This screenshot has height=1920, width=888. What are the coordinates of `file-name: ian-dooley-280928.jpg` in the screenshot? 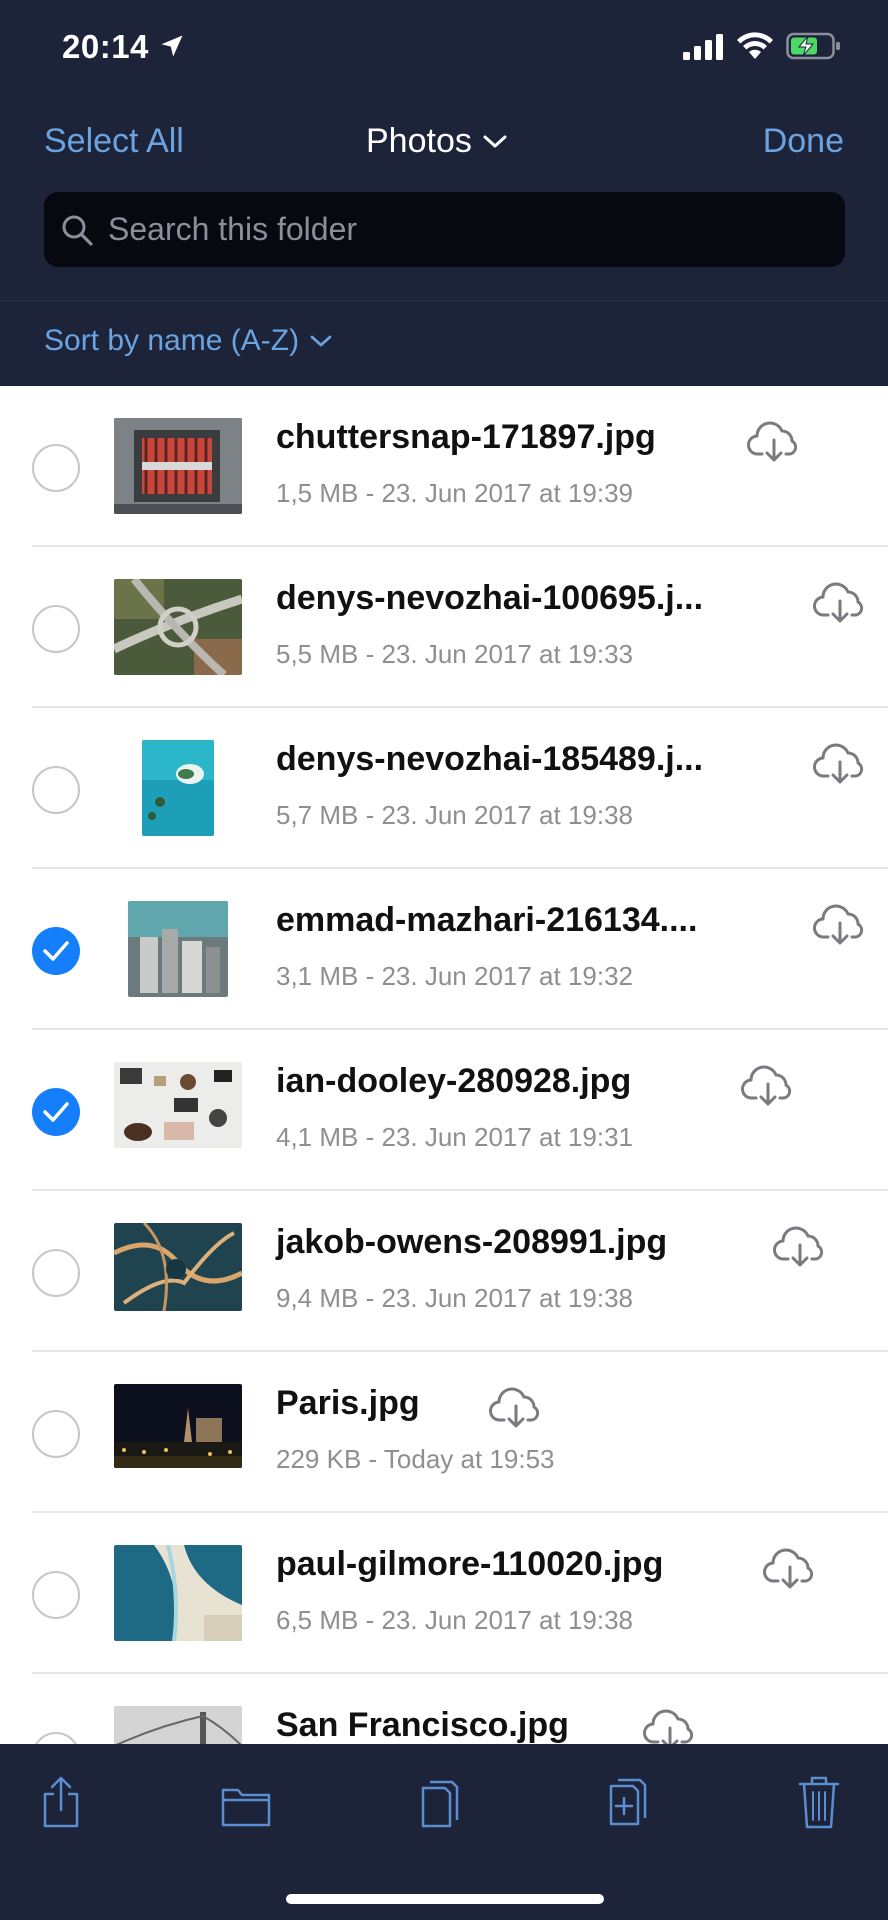 It's located at (454, 1081).